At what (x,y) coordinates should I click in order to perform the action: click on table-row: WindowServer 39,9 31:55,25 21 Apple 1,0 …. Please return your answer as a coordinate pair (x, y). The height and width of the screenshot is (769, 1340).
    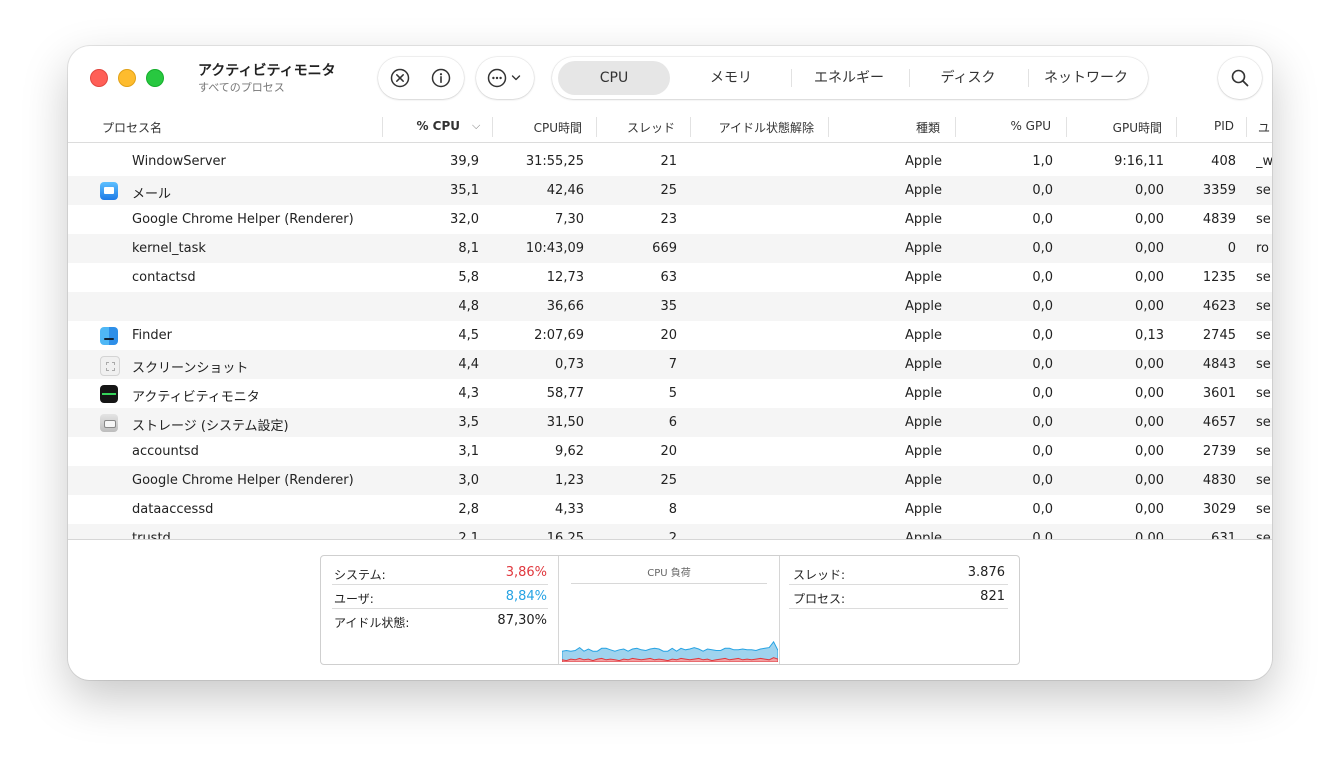
    Looking at the image, I should click on (670, 161).